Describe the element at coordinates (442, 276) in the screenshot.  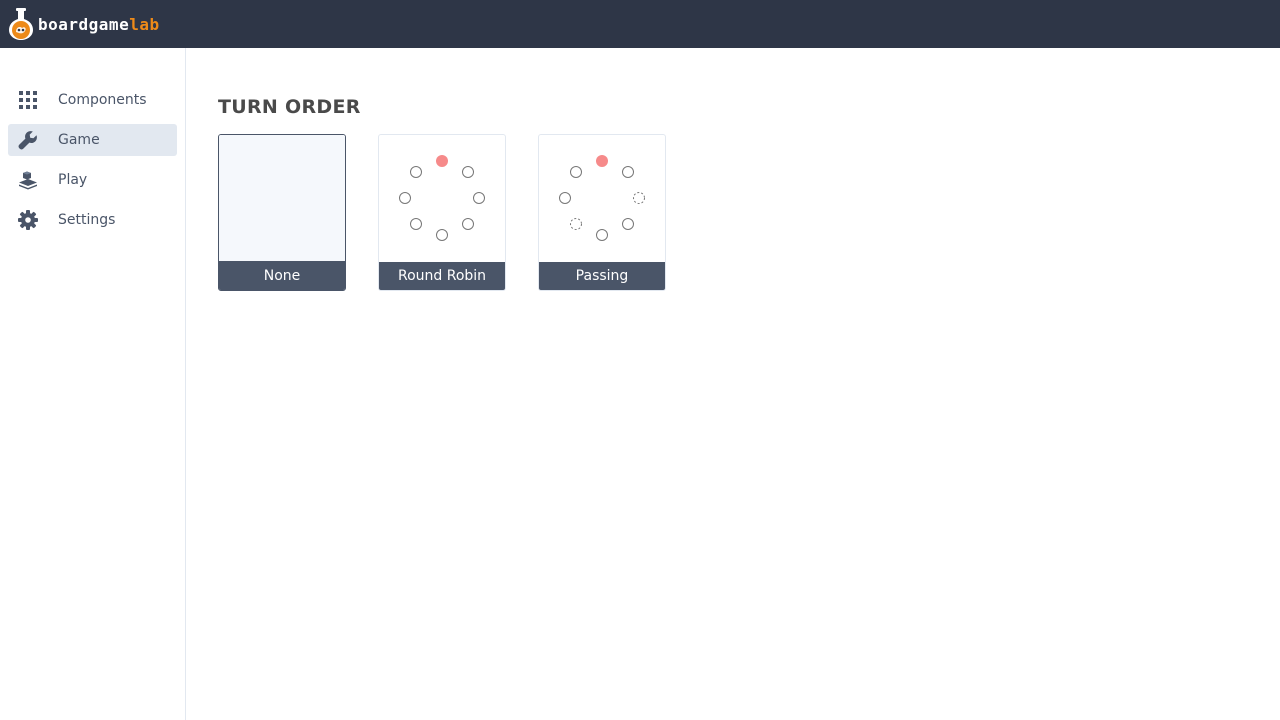
I see `option-label: Round Robin` at that location.